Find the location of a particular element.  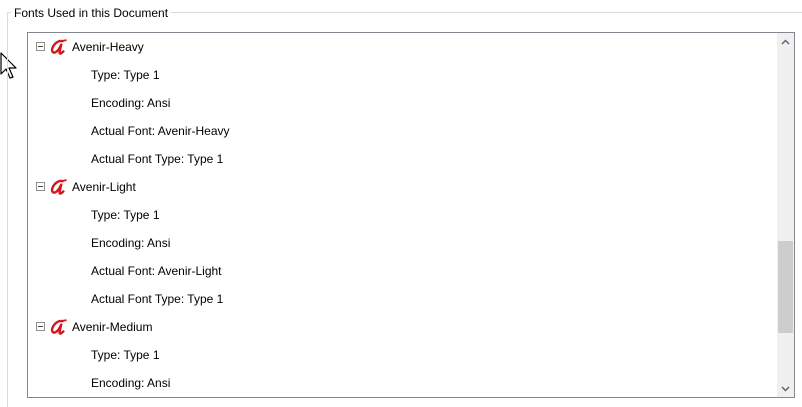

tree-item-font: Avenir-Heavy is located at coordinates (402, 47).